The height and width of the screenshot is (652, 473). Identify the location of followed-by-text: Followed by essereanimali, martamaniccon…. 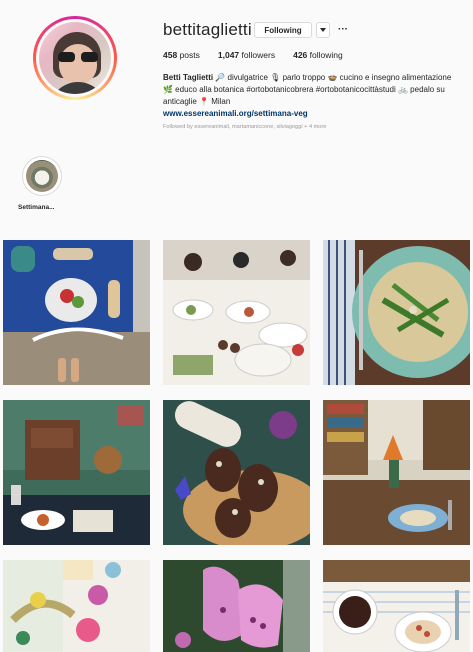
(244, 127).